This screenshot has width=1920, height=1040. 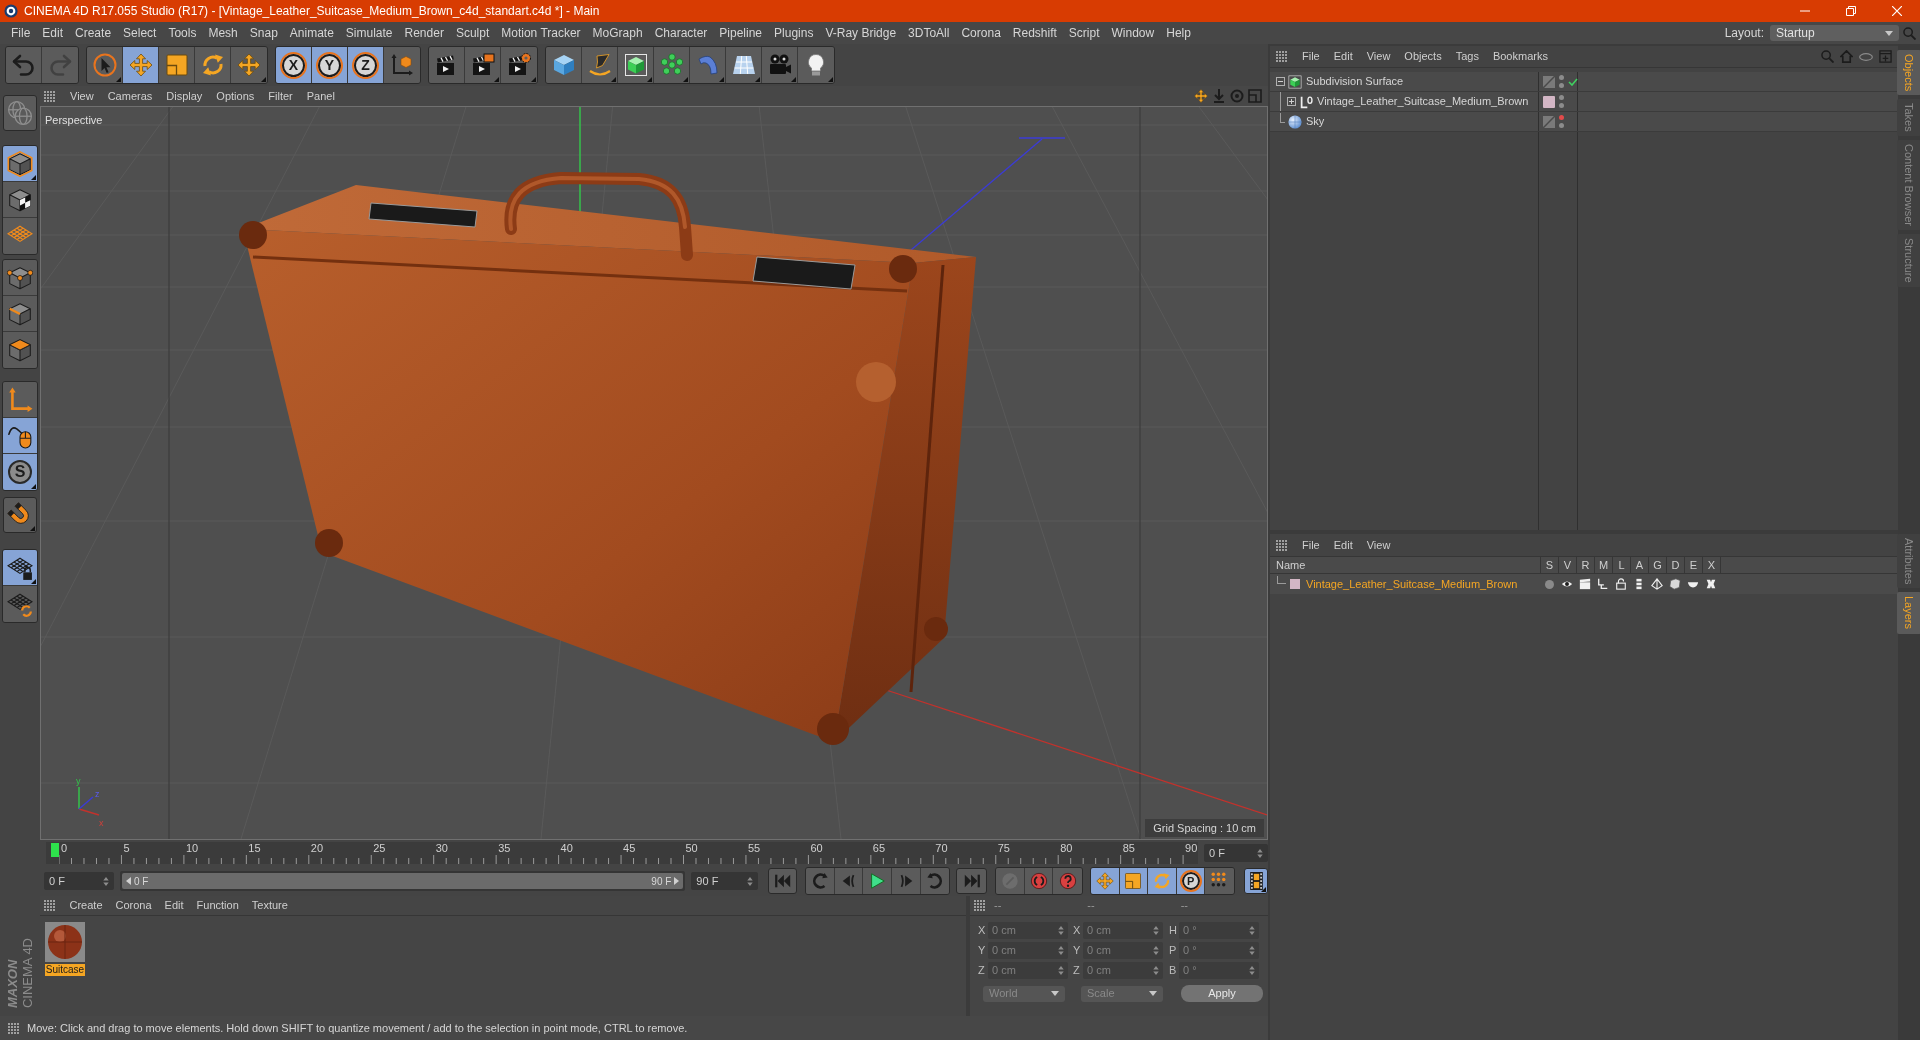 What do you see at coordinates (1039, 881) in the screenshot?
I see `record-button` at bounding box center [1039, 881].